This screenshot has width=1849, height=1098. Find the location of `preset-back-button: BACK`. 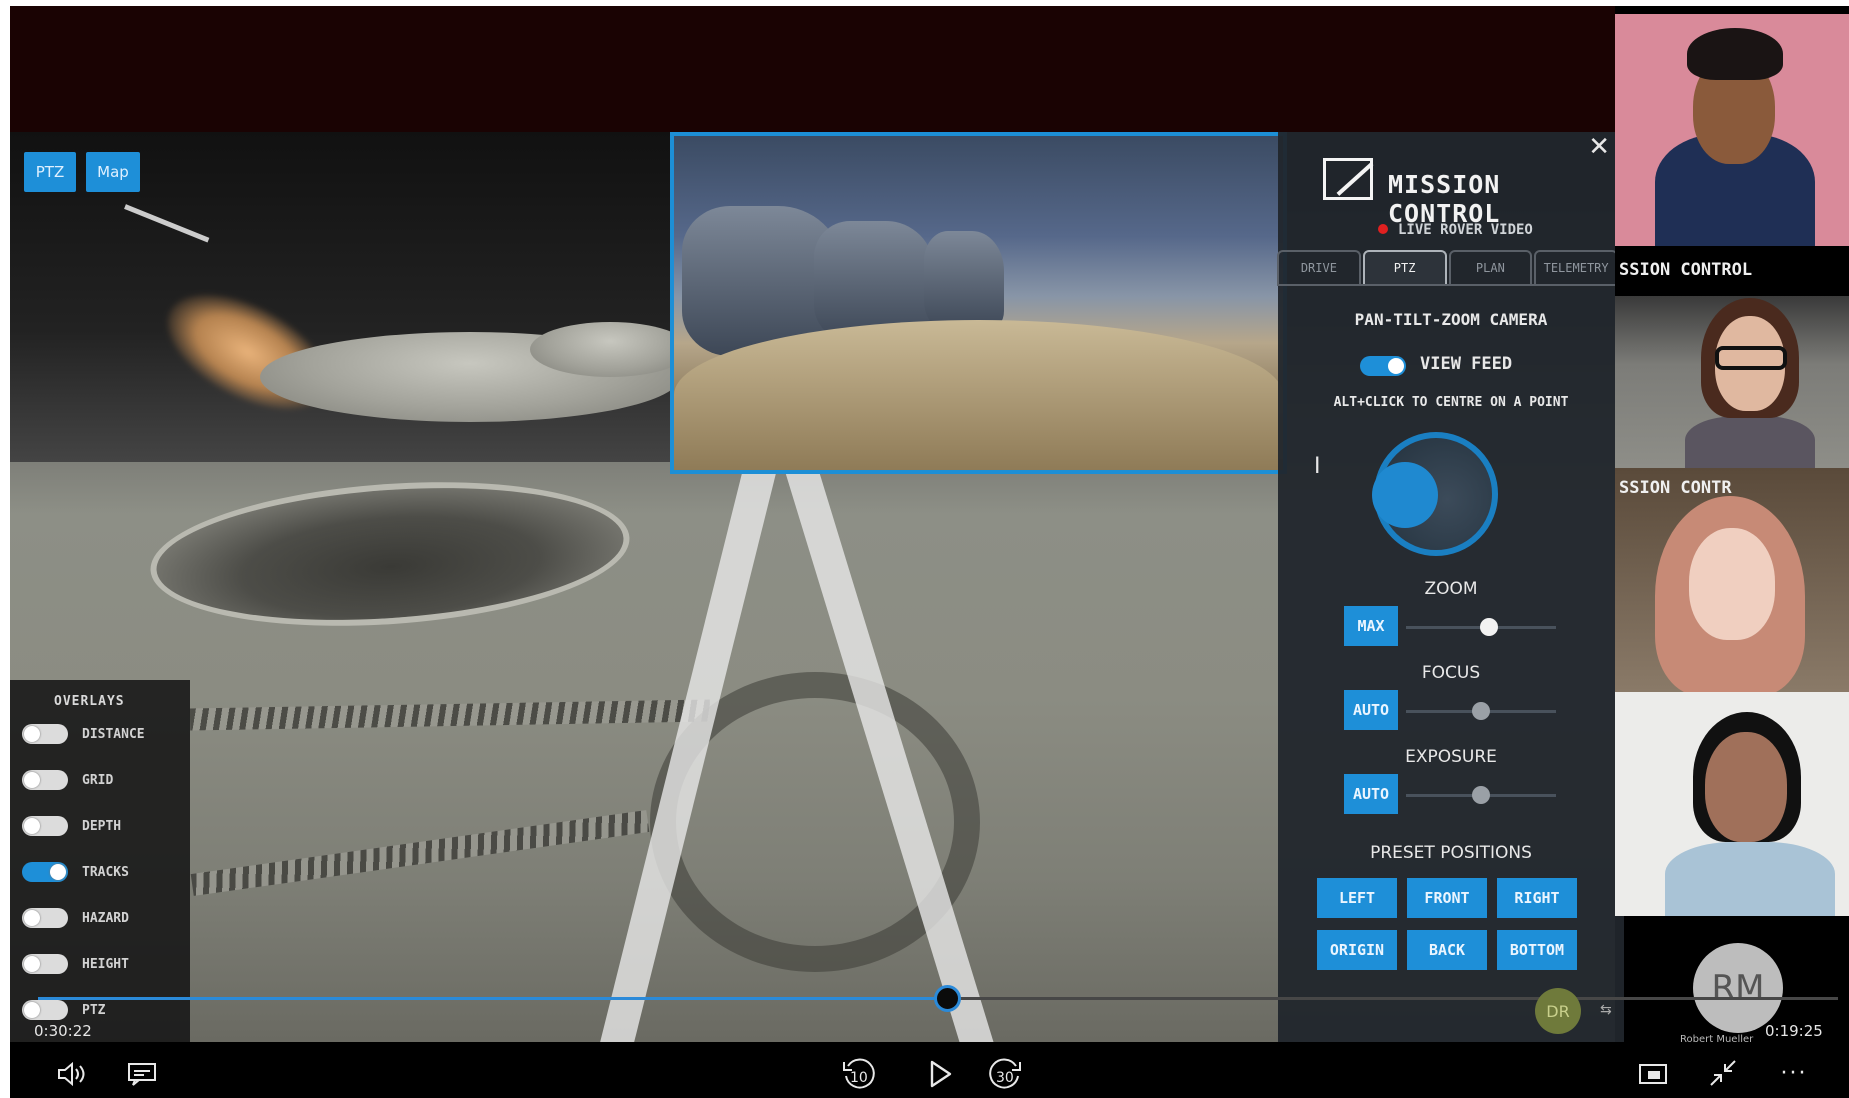

preset-back-button: BACK is located at coordinates (1447, 950).